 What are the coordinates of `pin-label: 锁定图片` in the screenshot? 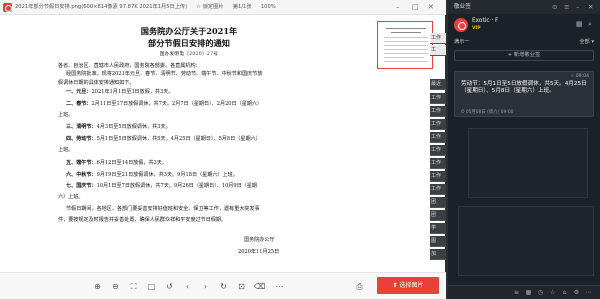 It's located at (213, 7).